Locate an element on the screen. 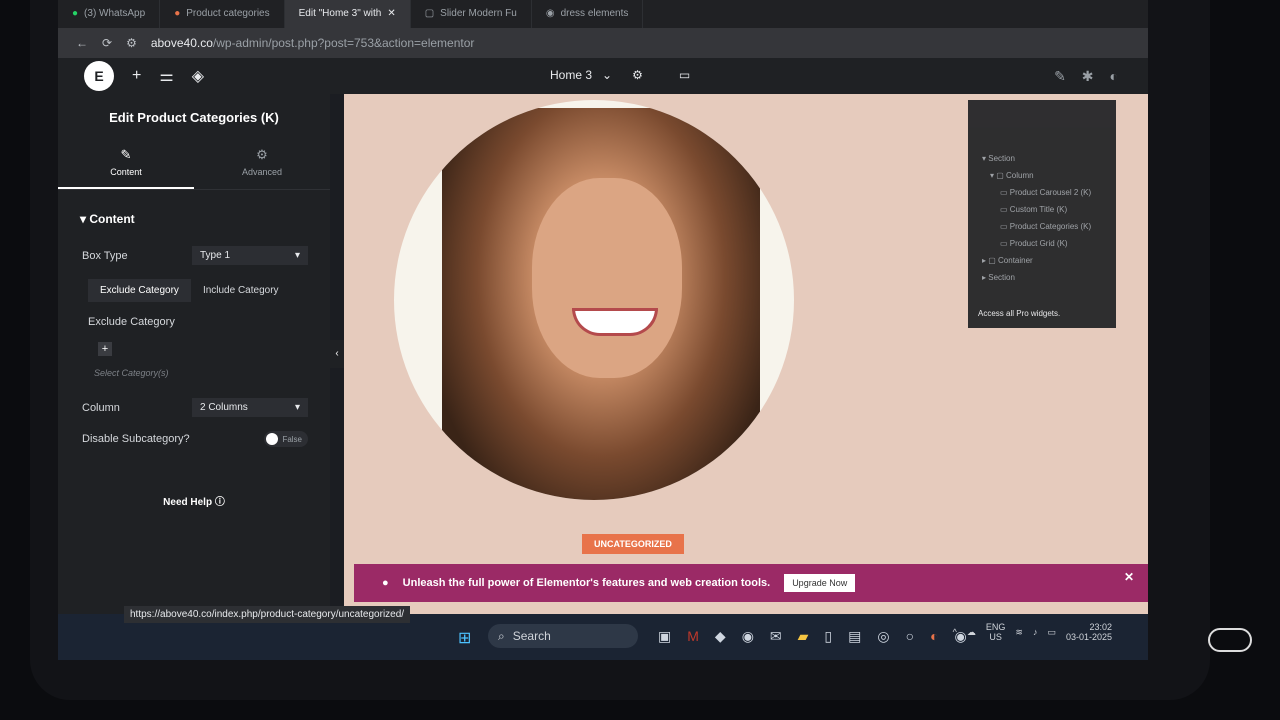 This screenshot has height=720, width=1280. tab-content: ✎ Content is located at coordinates (126, 166).